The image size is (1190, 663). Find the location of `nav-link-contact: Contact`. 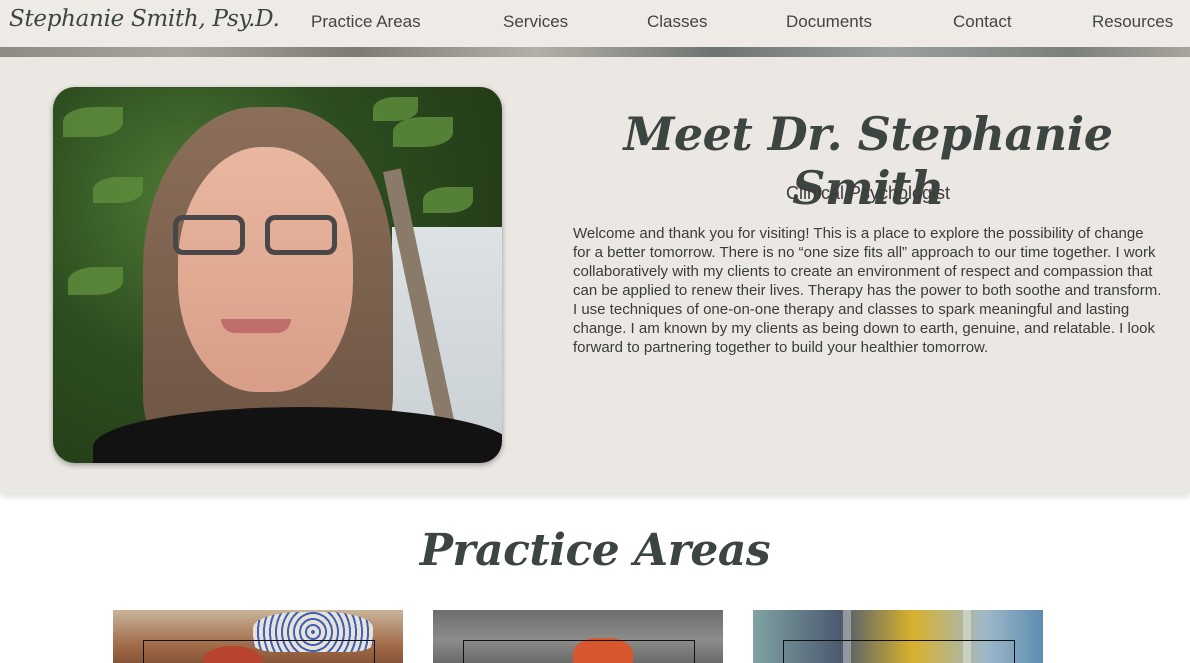

nav-link-contact: Contact is located at coordinates (982, 22).